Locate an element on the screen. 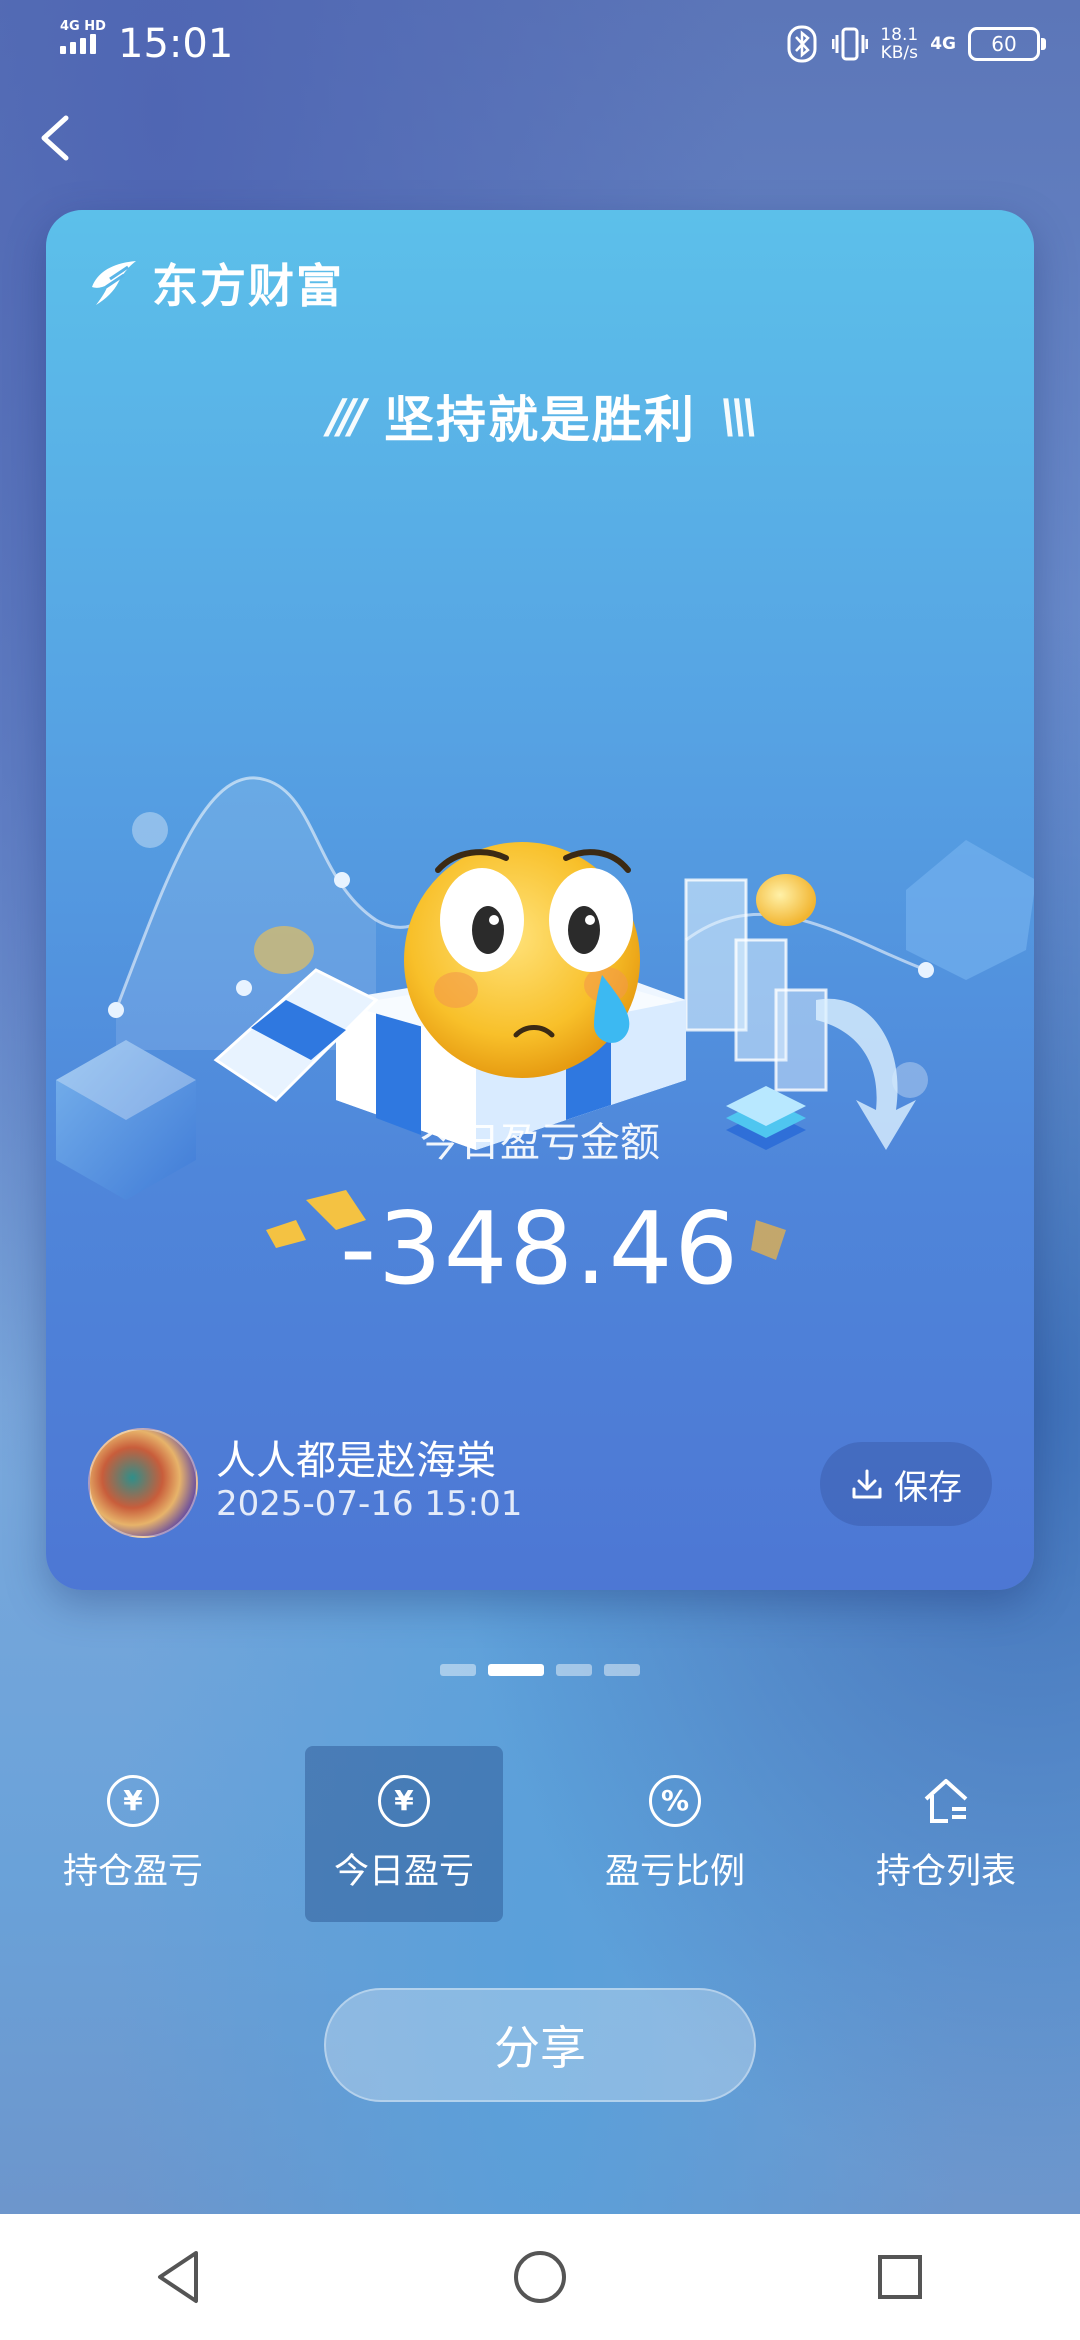 Image resolution: width=1080 pixels, height=2340 pixels. slash-decoration-icon: /// is located at coordinates (346, 416).